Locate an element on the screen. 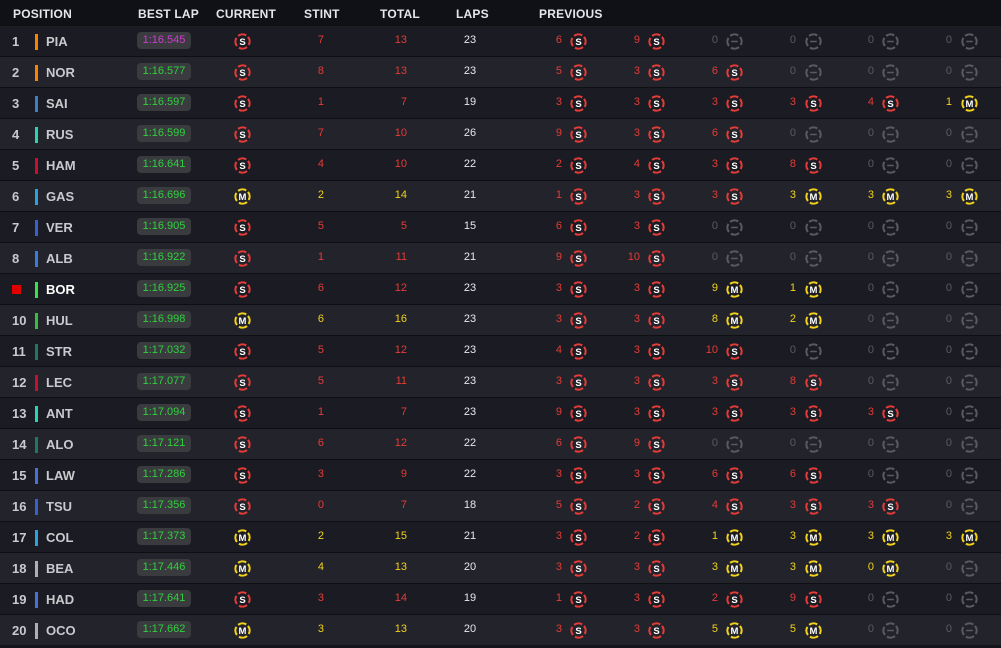 This screenshot has height=648, width=1001. header-current: CURRENT is located at coordinates (246, 14).